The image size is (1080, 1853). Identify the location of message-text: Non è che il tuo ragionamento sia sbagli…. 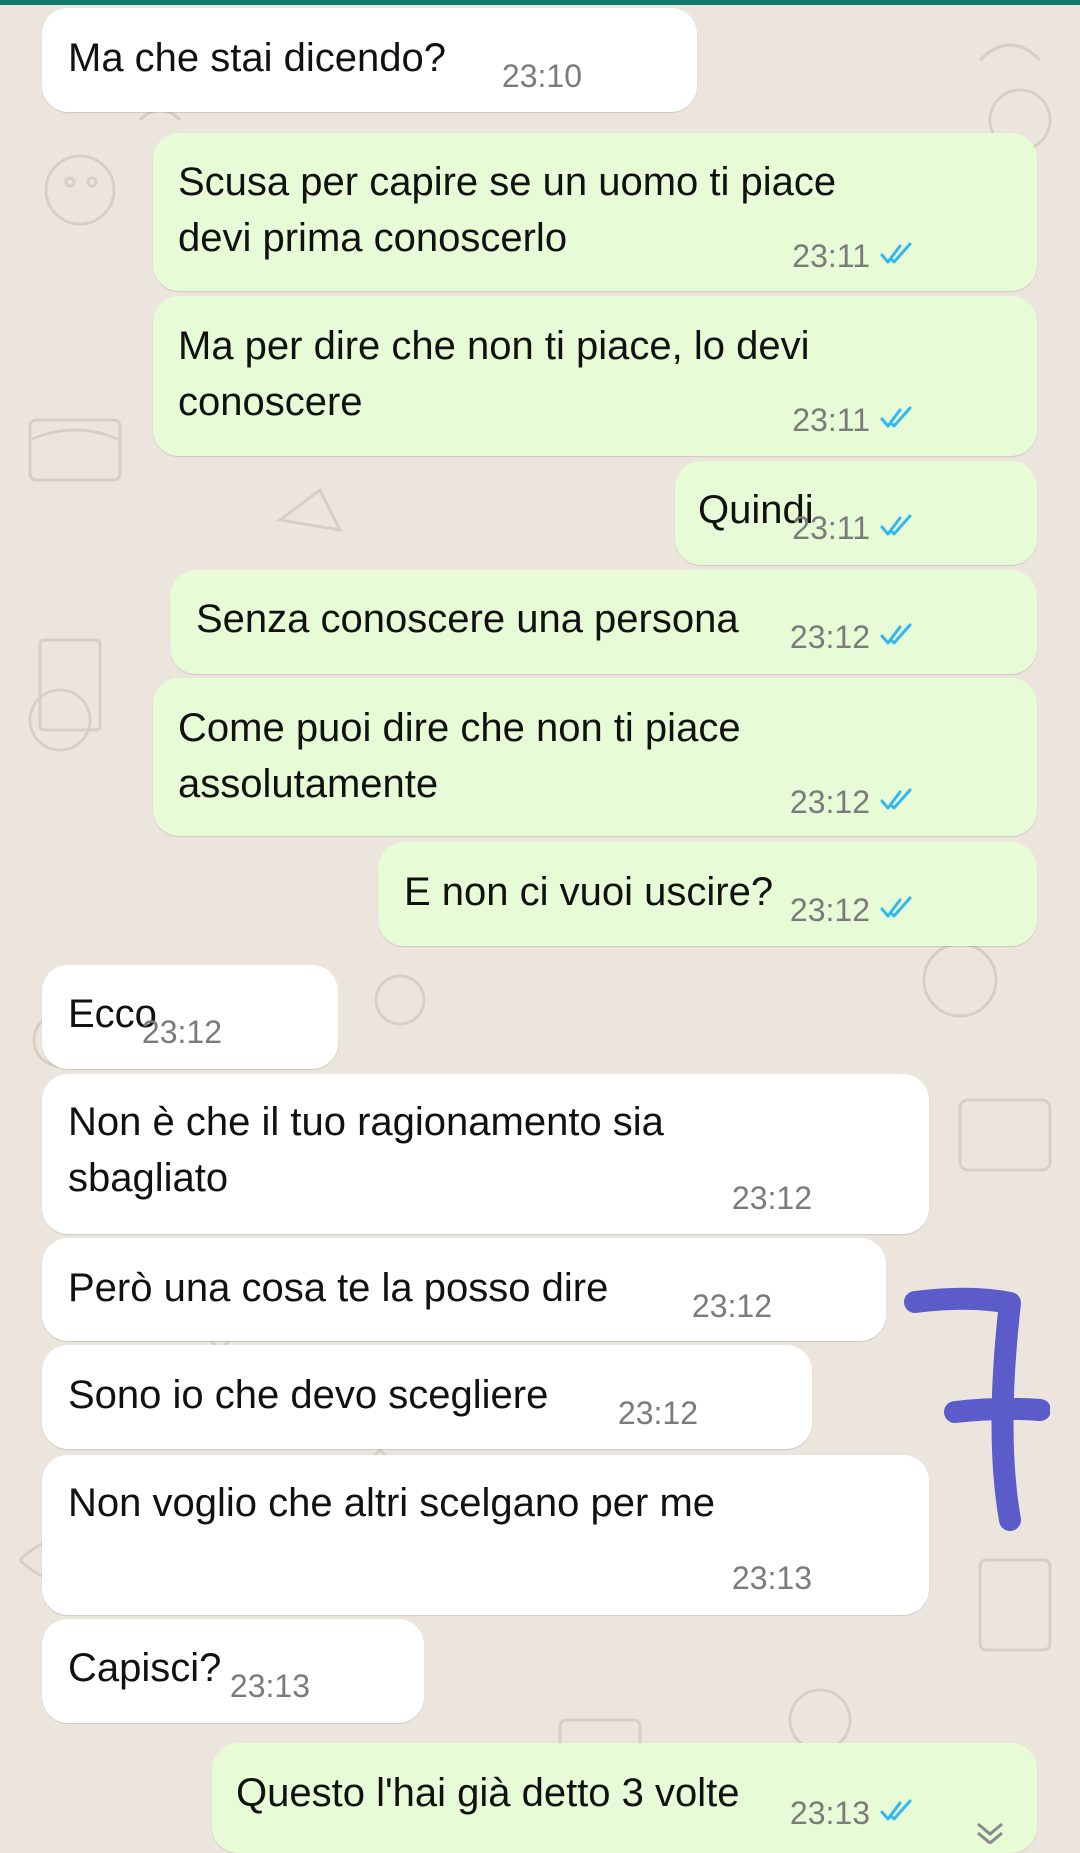
(366, 1150).